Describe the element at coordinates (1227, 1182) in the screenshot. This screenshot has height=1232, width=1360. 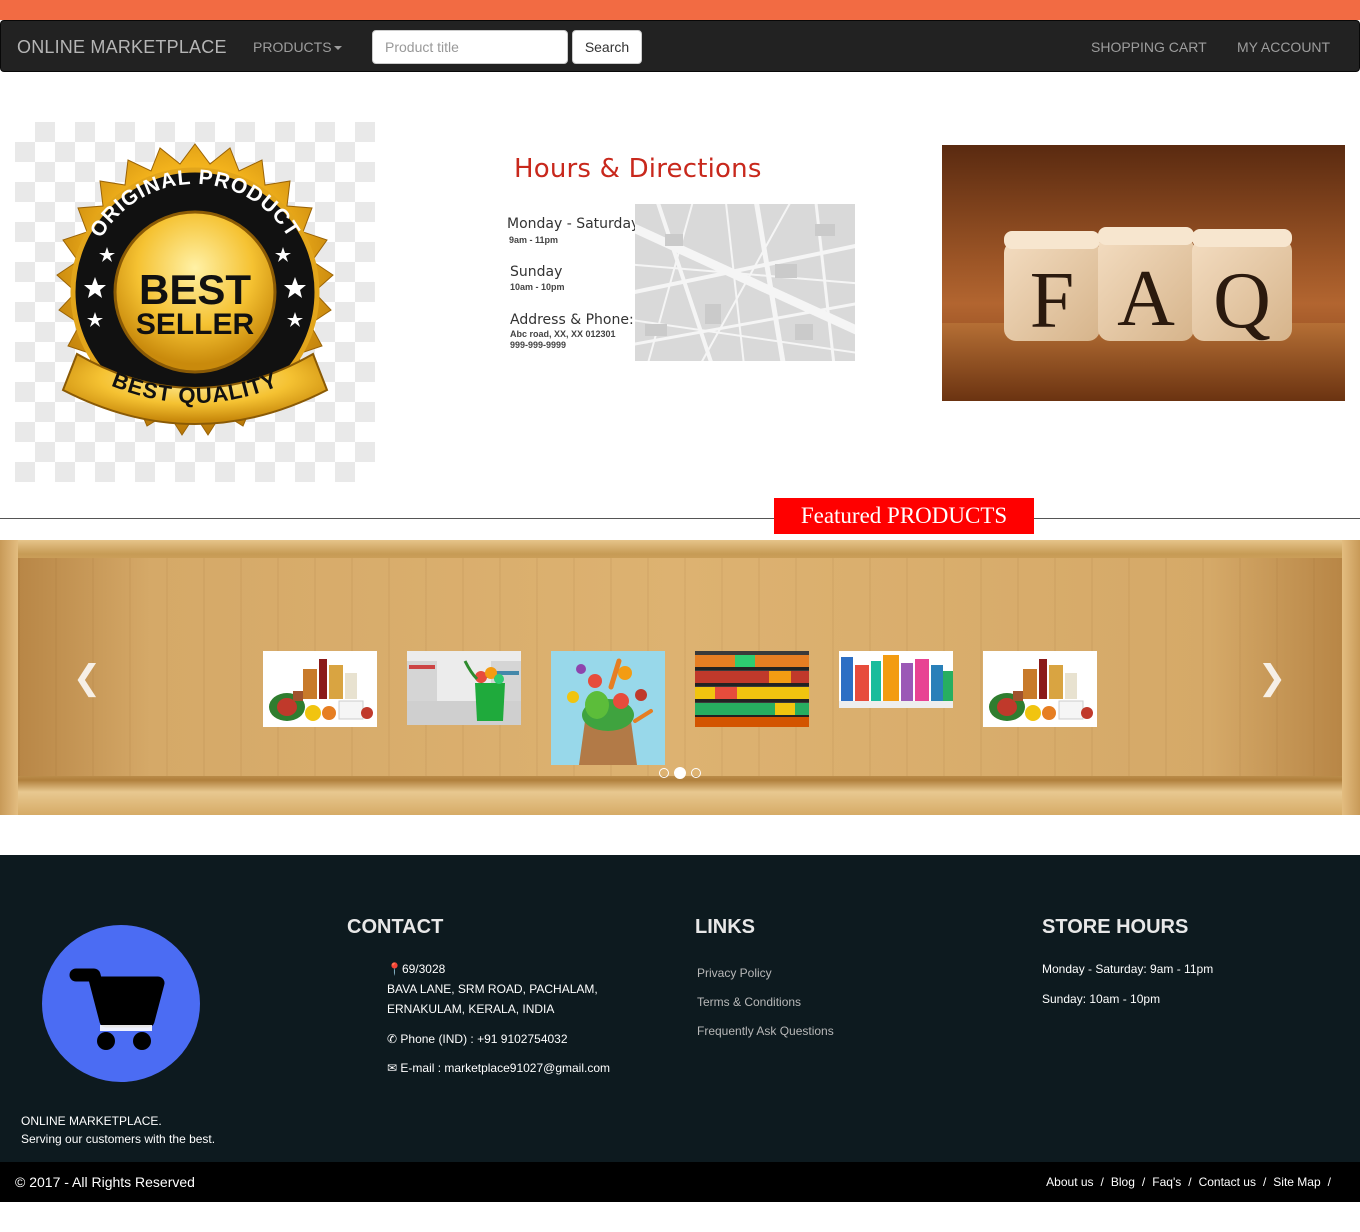
I see `contact-us-link: Contact us` at that location.